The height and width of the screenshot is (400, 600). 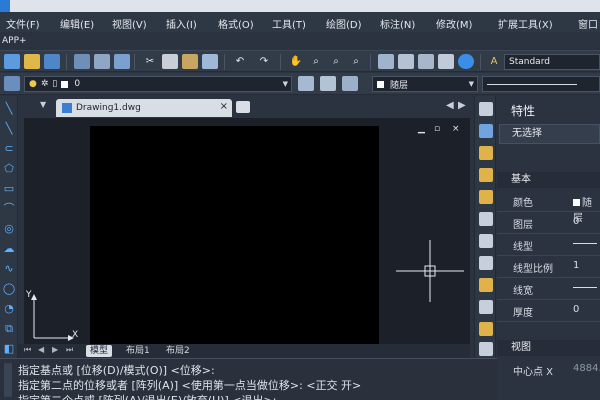 I want to click on make-object-layer-current-icon, so click(x=306, y=83).